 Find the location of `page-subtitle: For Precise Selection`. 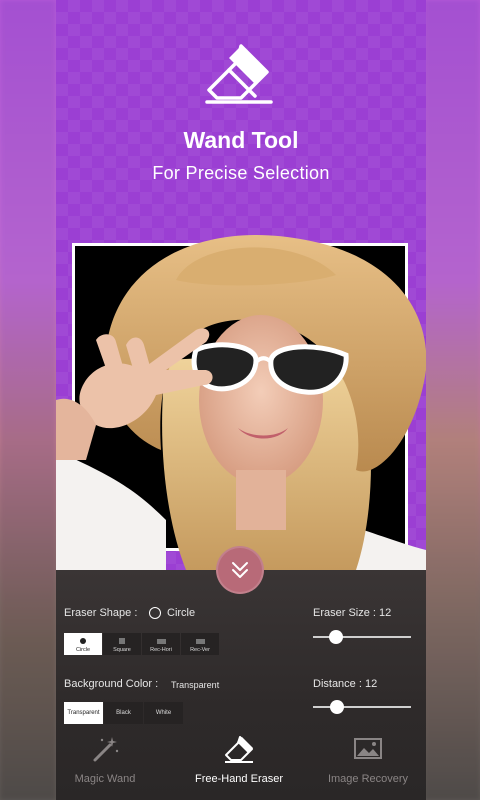

page-subtitle: For Precise Selection is located at coordinates (241, 173).